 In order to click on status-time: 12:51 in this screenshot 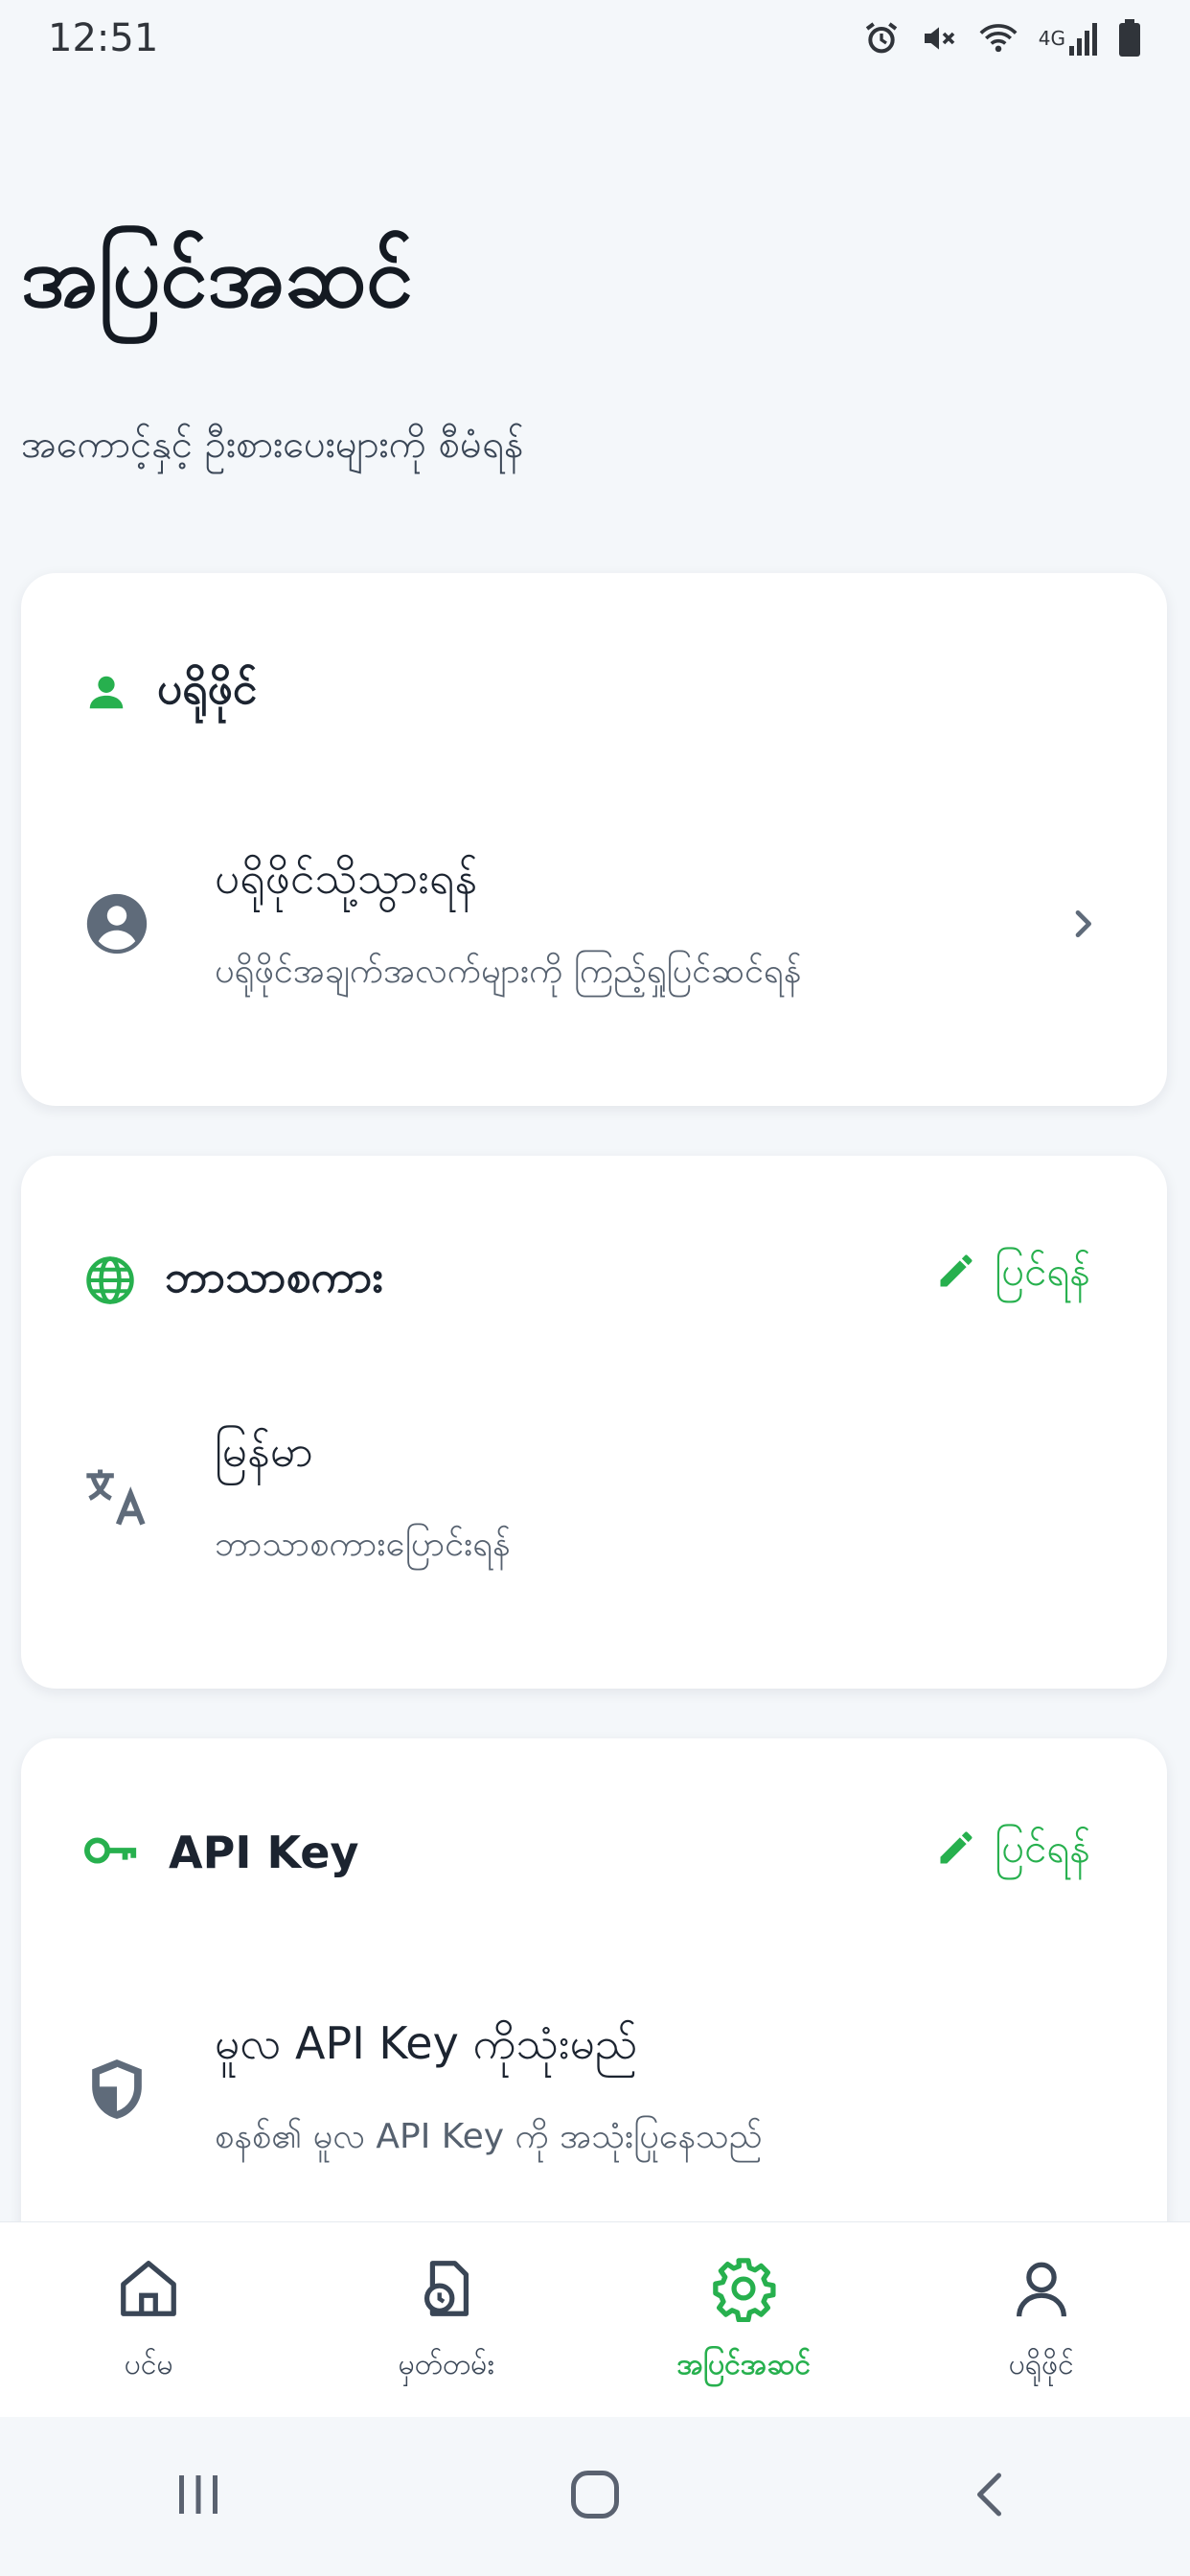, I will do `click(103, 38)`.